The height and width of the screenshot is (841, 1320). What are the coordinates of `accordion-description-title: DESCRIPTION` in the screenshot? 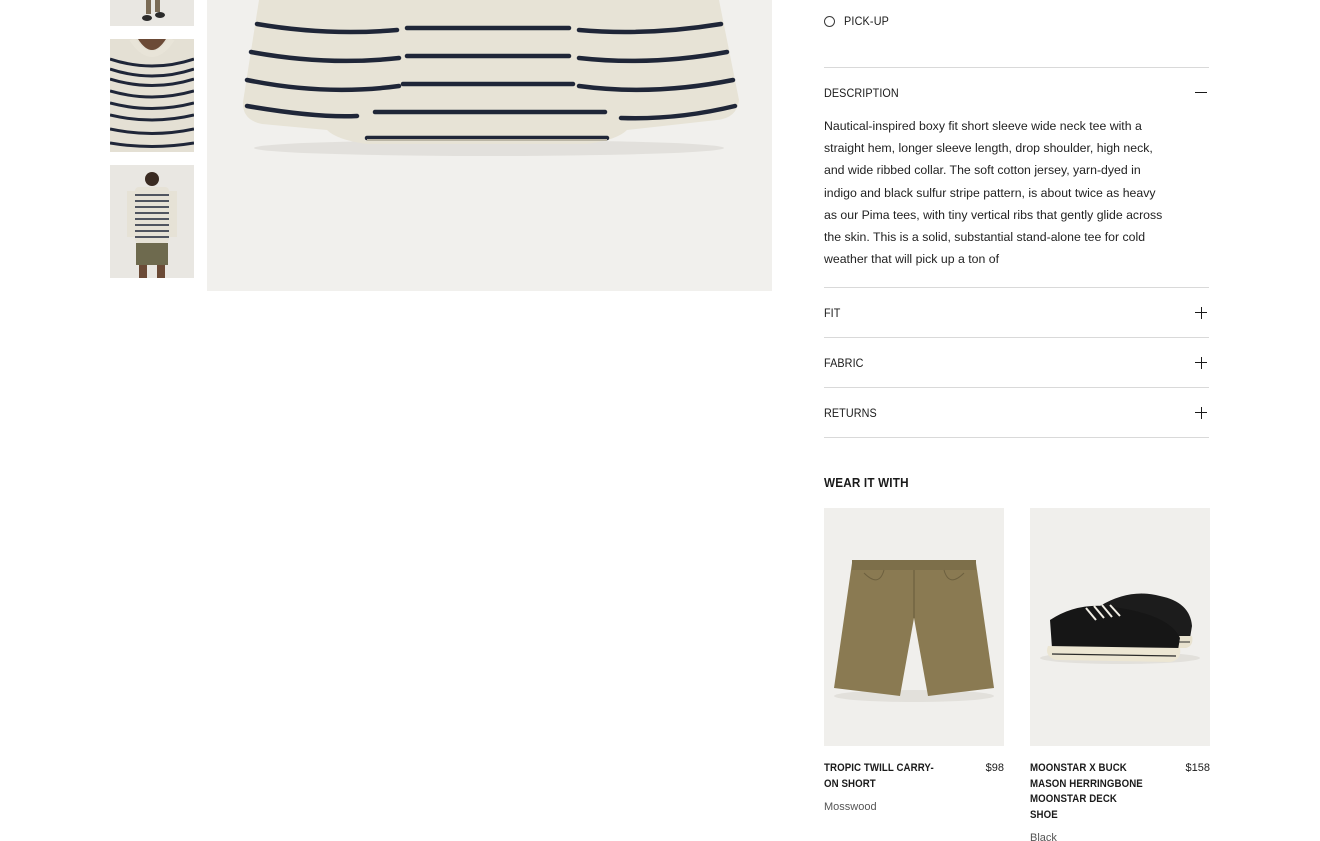 It's located at (861, 92).